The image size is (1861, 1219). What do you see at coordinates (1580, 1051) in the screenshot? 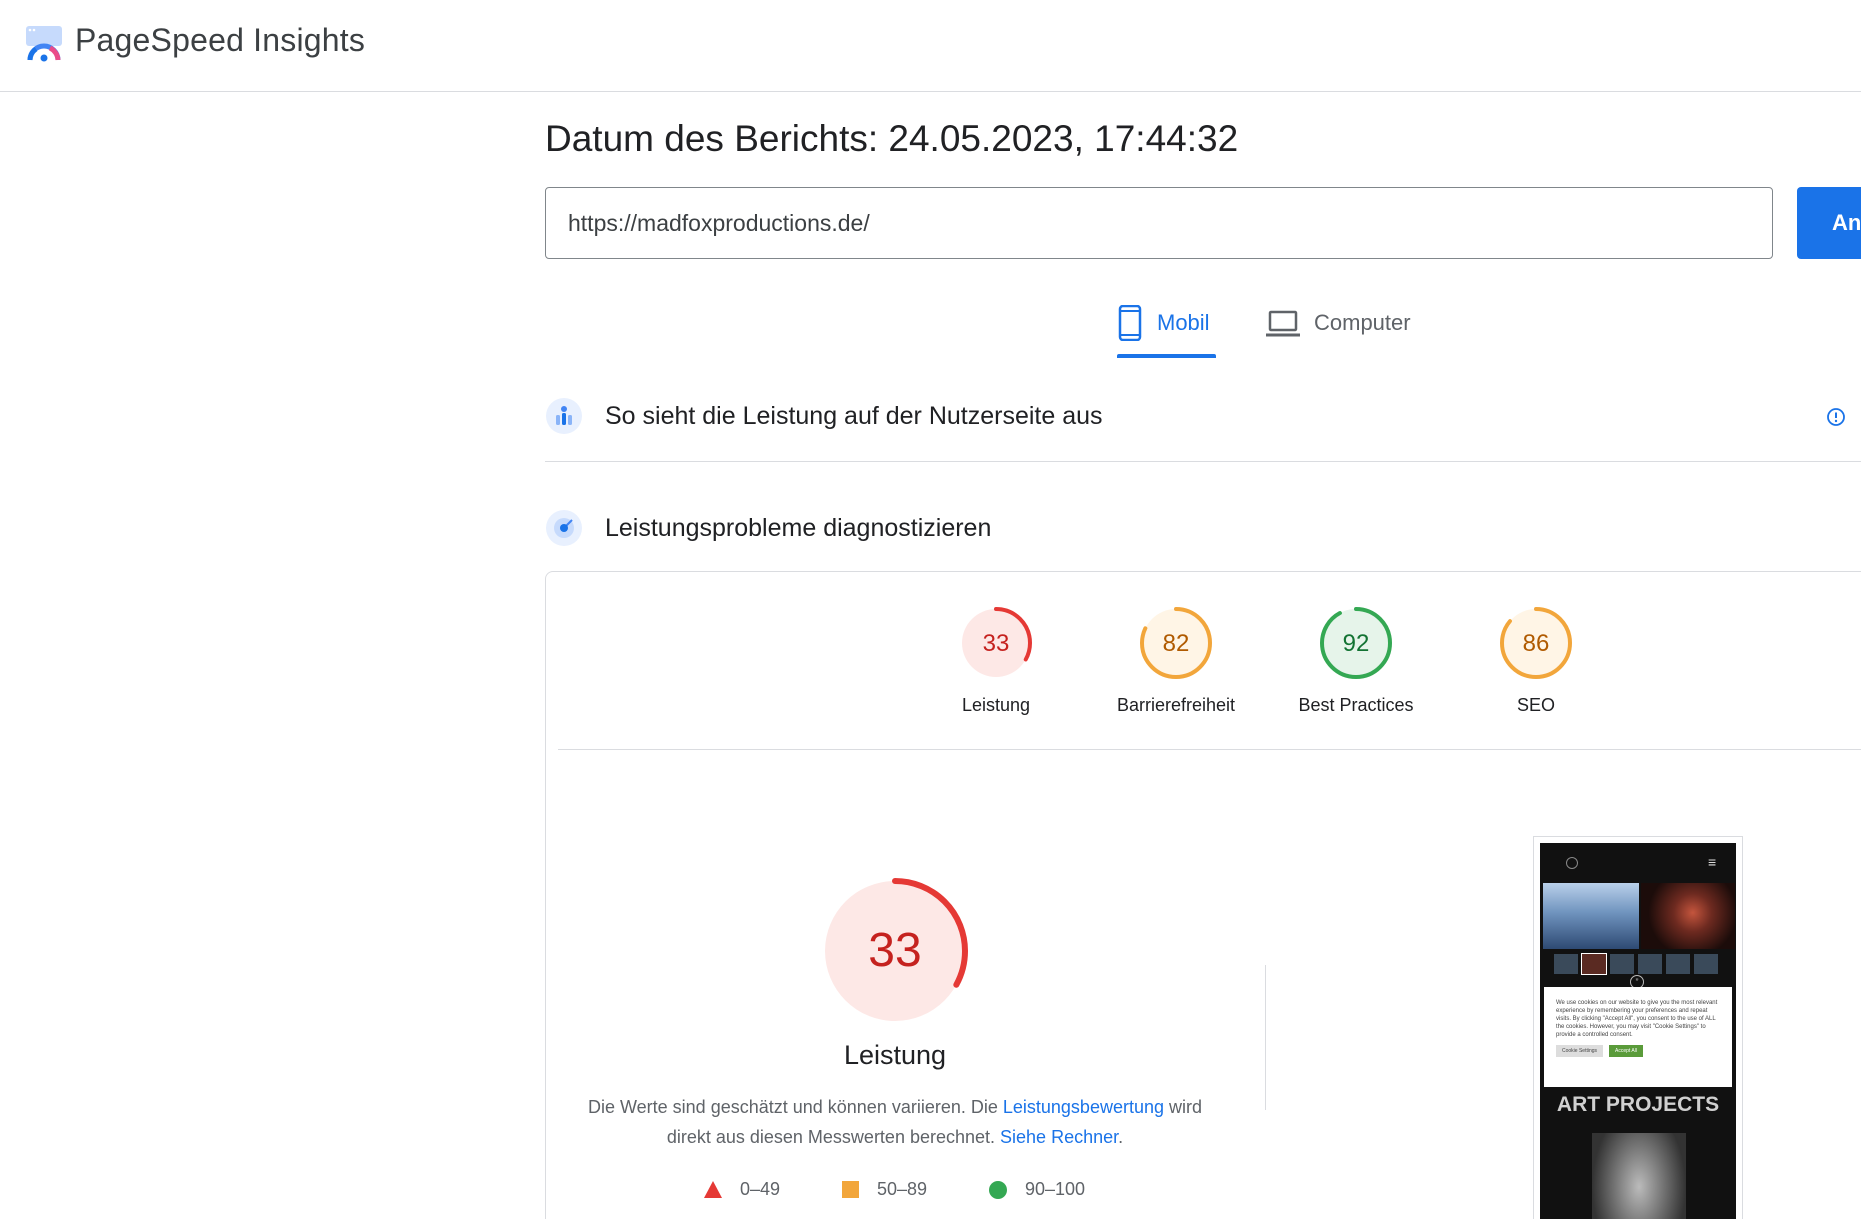
I see `cookie-settings-button: Cookie Settings` at bounding box center [1580, 1051].